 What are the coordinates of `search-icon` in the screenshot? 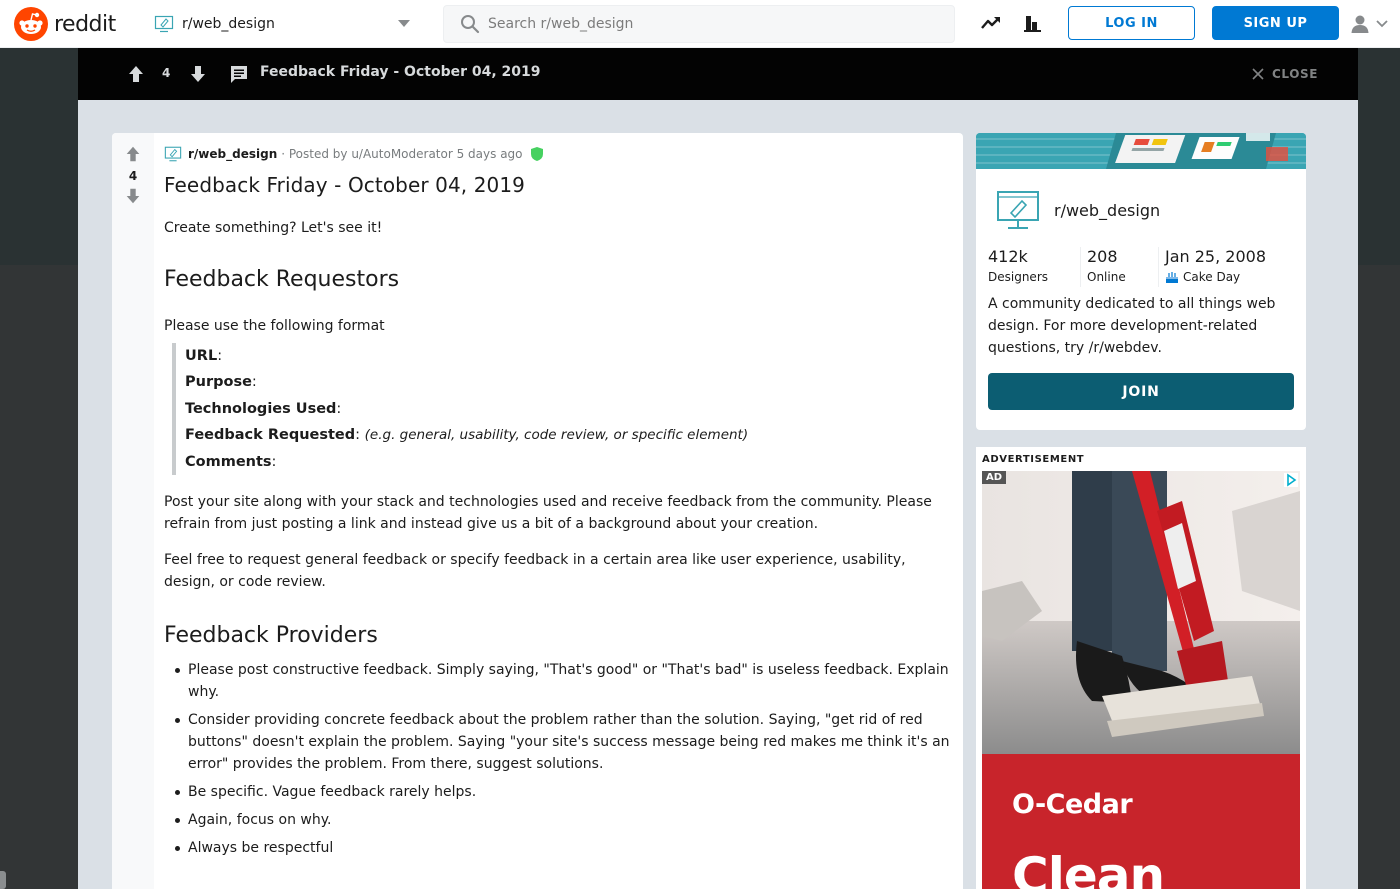 It's located at (470, 24).